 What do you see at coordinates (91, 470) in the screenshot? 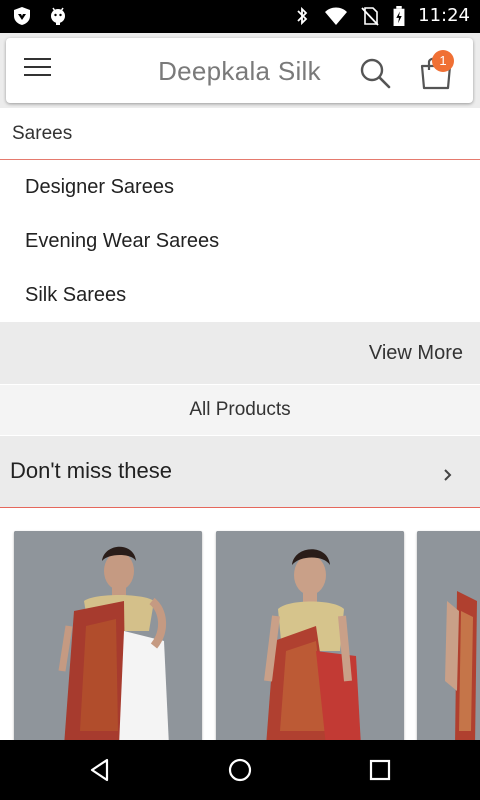
I see `section-title: Don't miss these` at bounding box center [91, 470].